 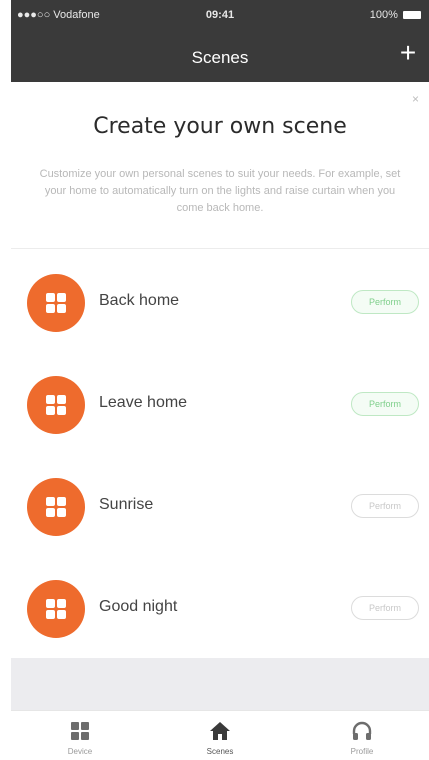 I want to click on clock: 09:41, so click(x=220, y=15).